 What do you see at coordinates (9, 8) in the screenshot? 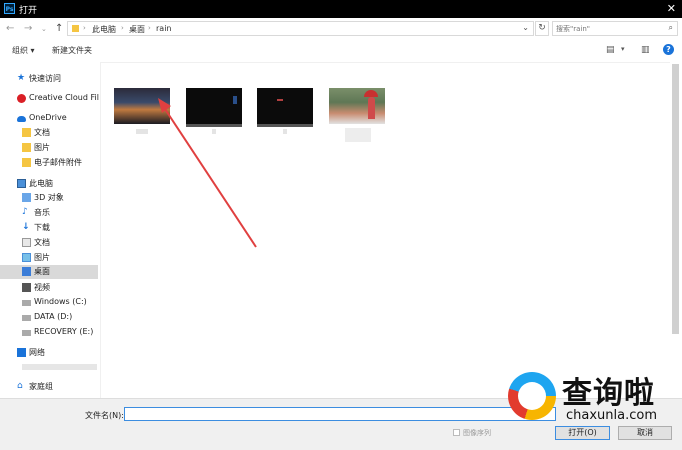
I see `photoshop-icon: Ps` at bounding box center [9, 8].